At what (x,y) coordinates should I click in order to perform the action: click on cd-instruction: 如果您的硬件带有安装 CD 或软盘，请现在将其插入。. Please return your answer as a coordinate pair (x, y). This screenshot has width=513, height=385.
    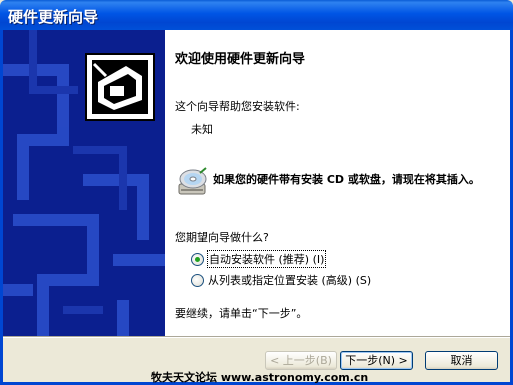
    Looking at the image, I should click on (346, 179).